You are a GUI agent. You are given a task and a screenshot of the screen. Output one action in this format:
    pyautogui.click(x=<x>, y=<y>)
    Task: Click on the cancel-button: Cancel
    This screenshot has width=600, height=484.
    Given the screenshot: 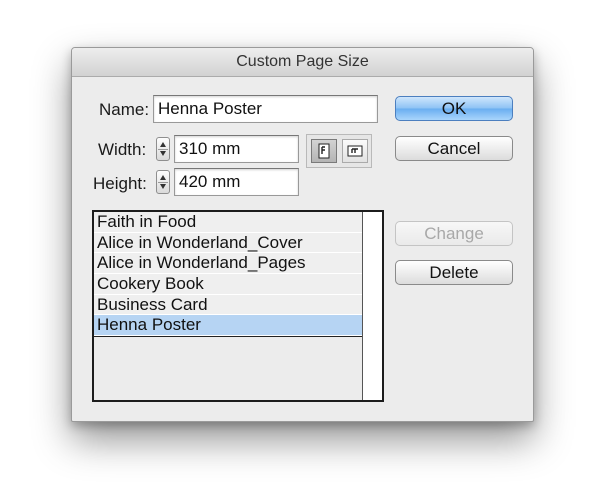 What is the action you would take?
    pyautogui.click(x=454, y=148)
    